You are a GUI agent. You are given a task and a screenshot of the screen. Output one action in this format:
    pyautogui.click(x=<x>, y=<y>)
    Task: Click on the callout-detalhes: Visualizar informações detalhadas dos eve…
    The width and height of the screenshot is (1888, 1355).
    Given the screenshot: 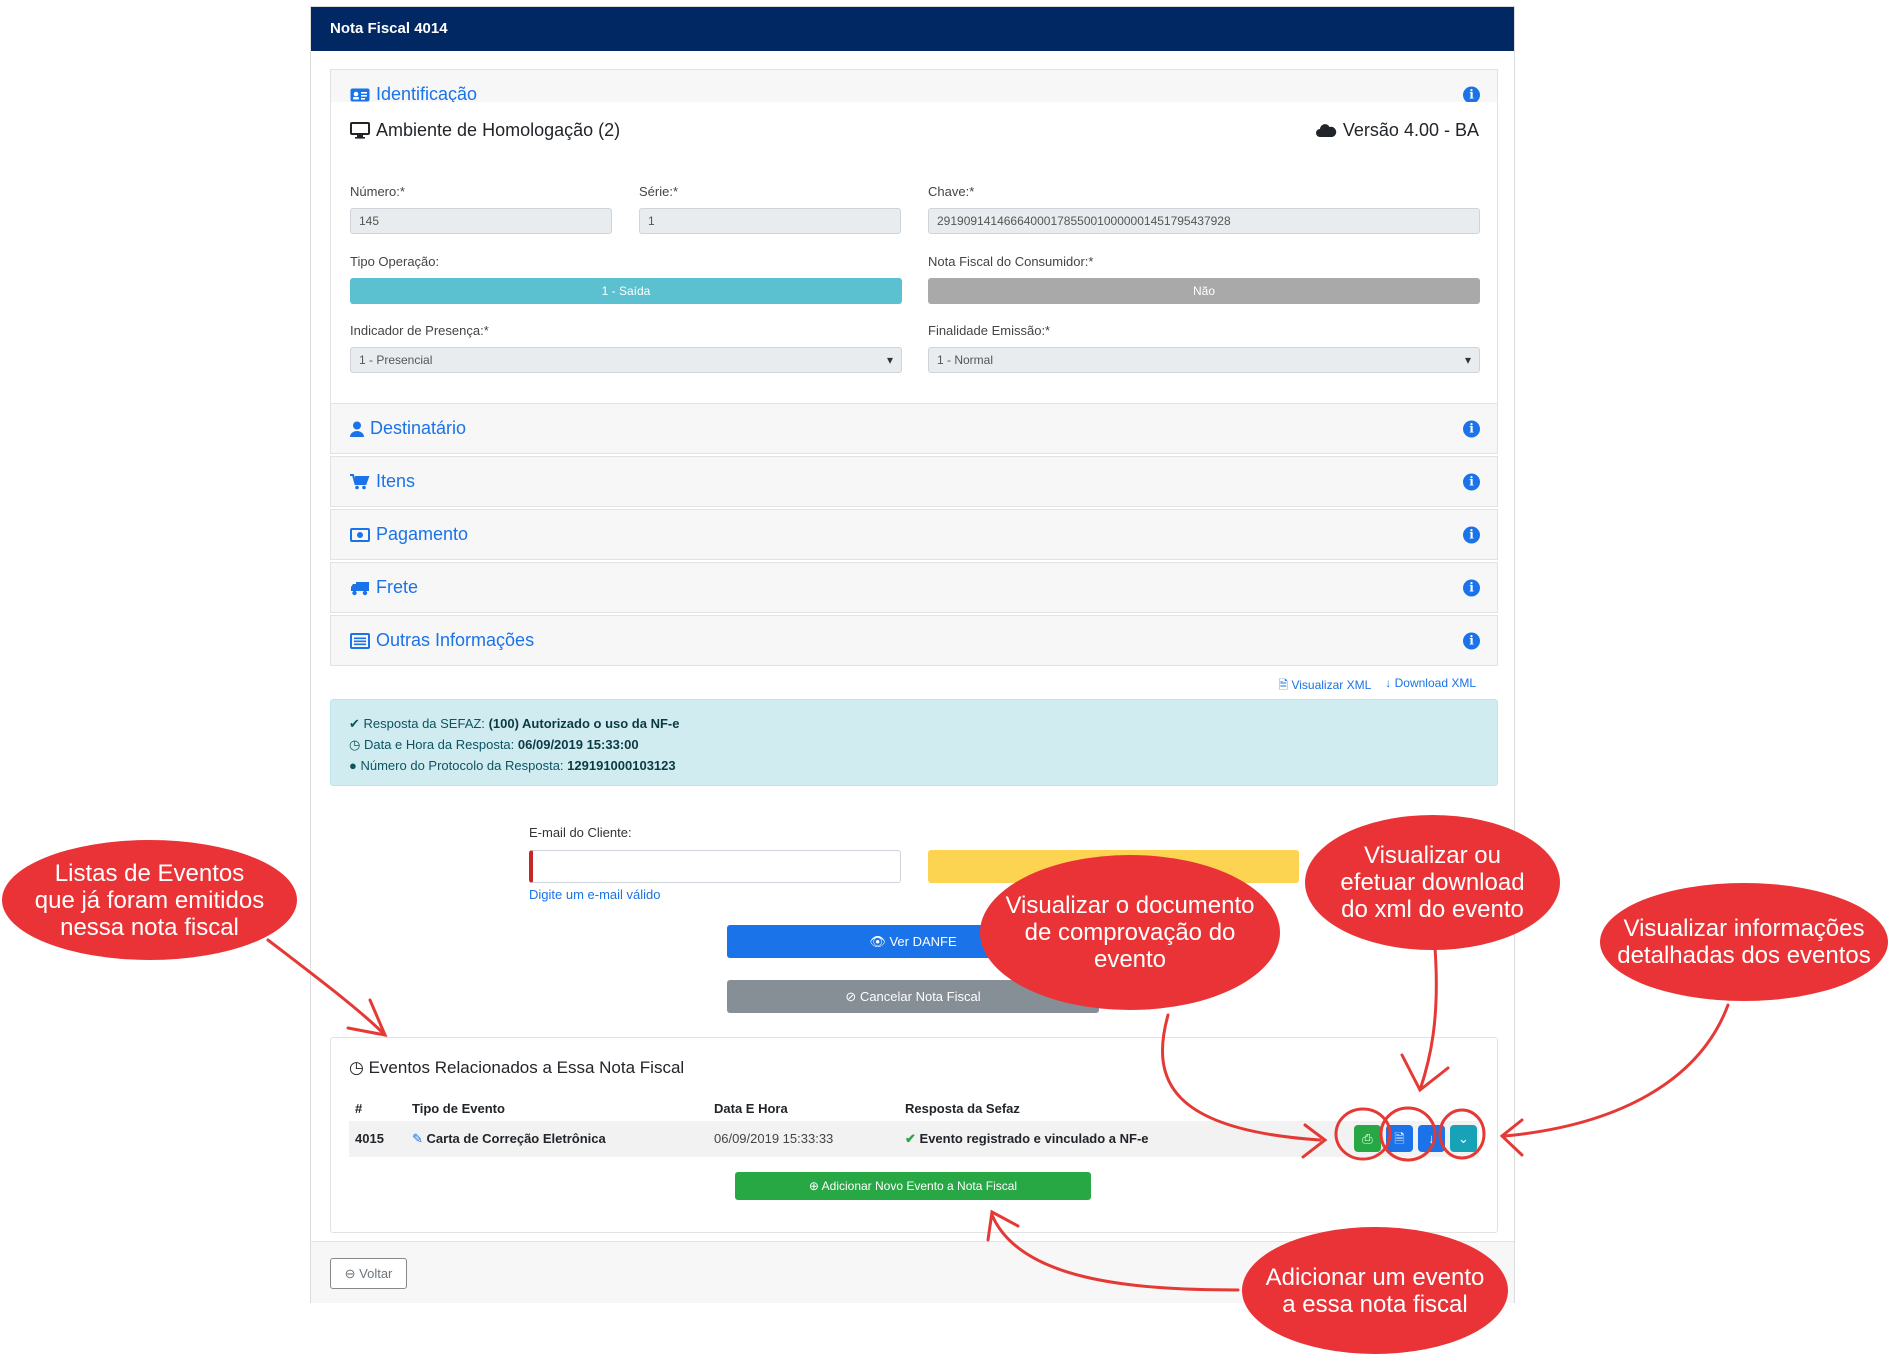 What is the action you would take?
    pyautogui.click(x=1744, y=942)
    